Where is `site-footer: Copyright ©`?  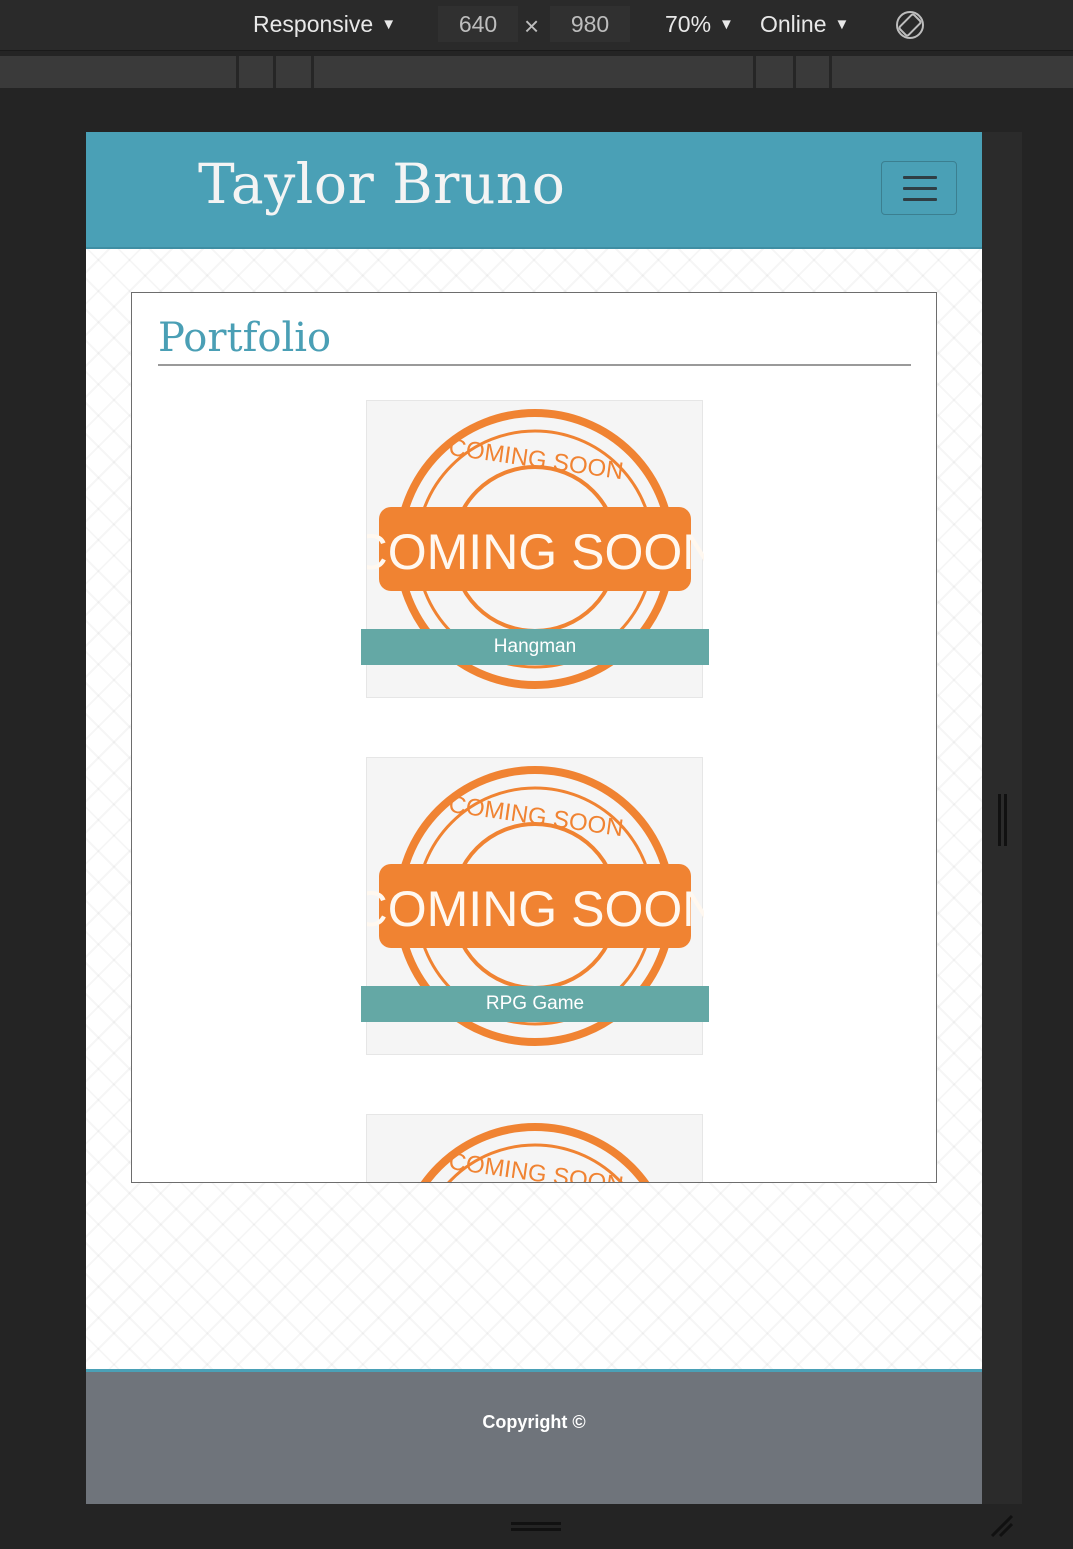 site-footer: Copyright © is located at coordinates (534, 1436).